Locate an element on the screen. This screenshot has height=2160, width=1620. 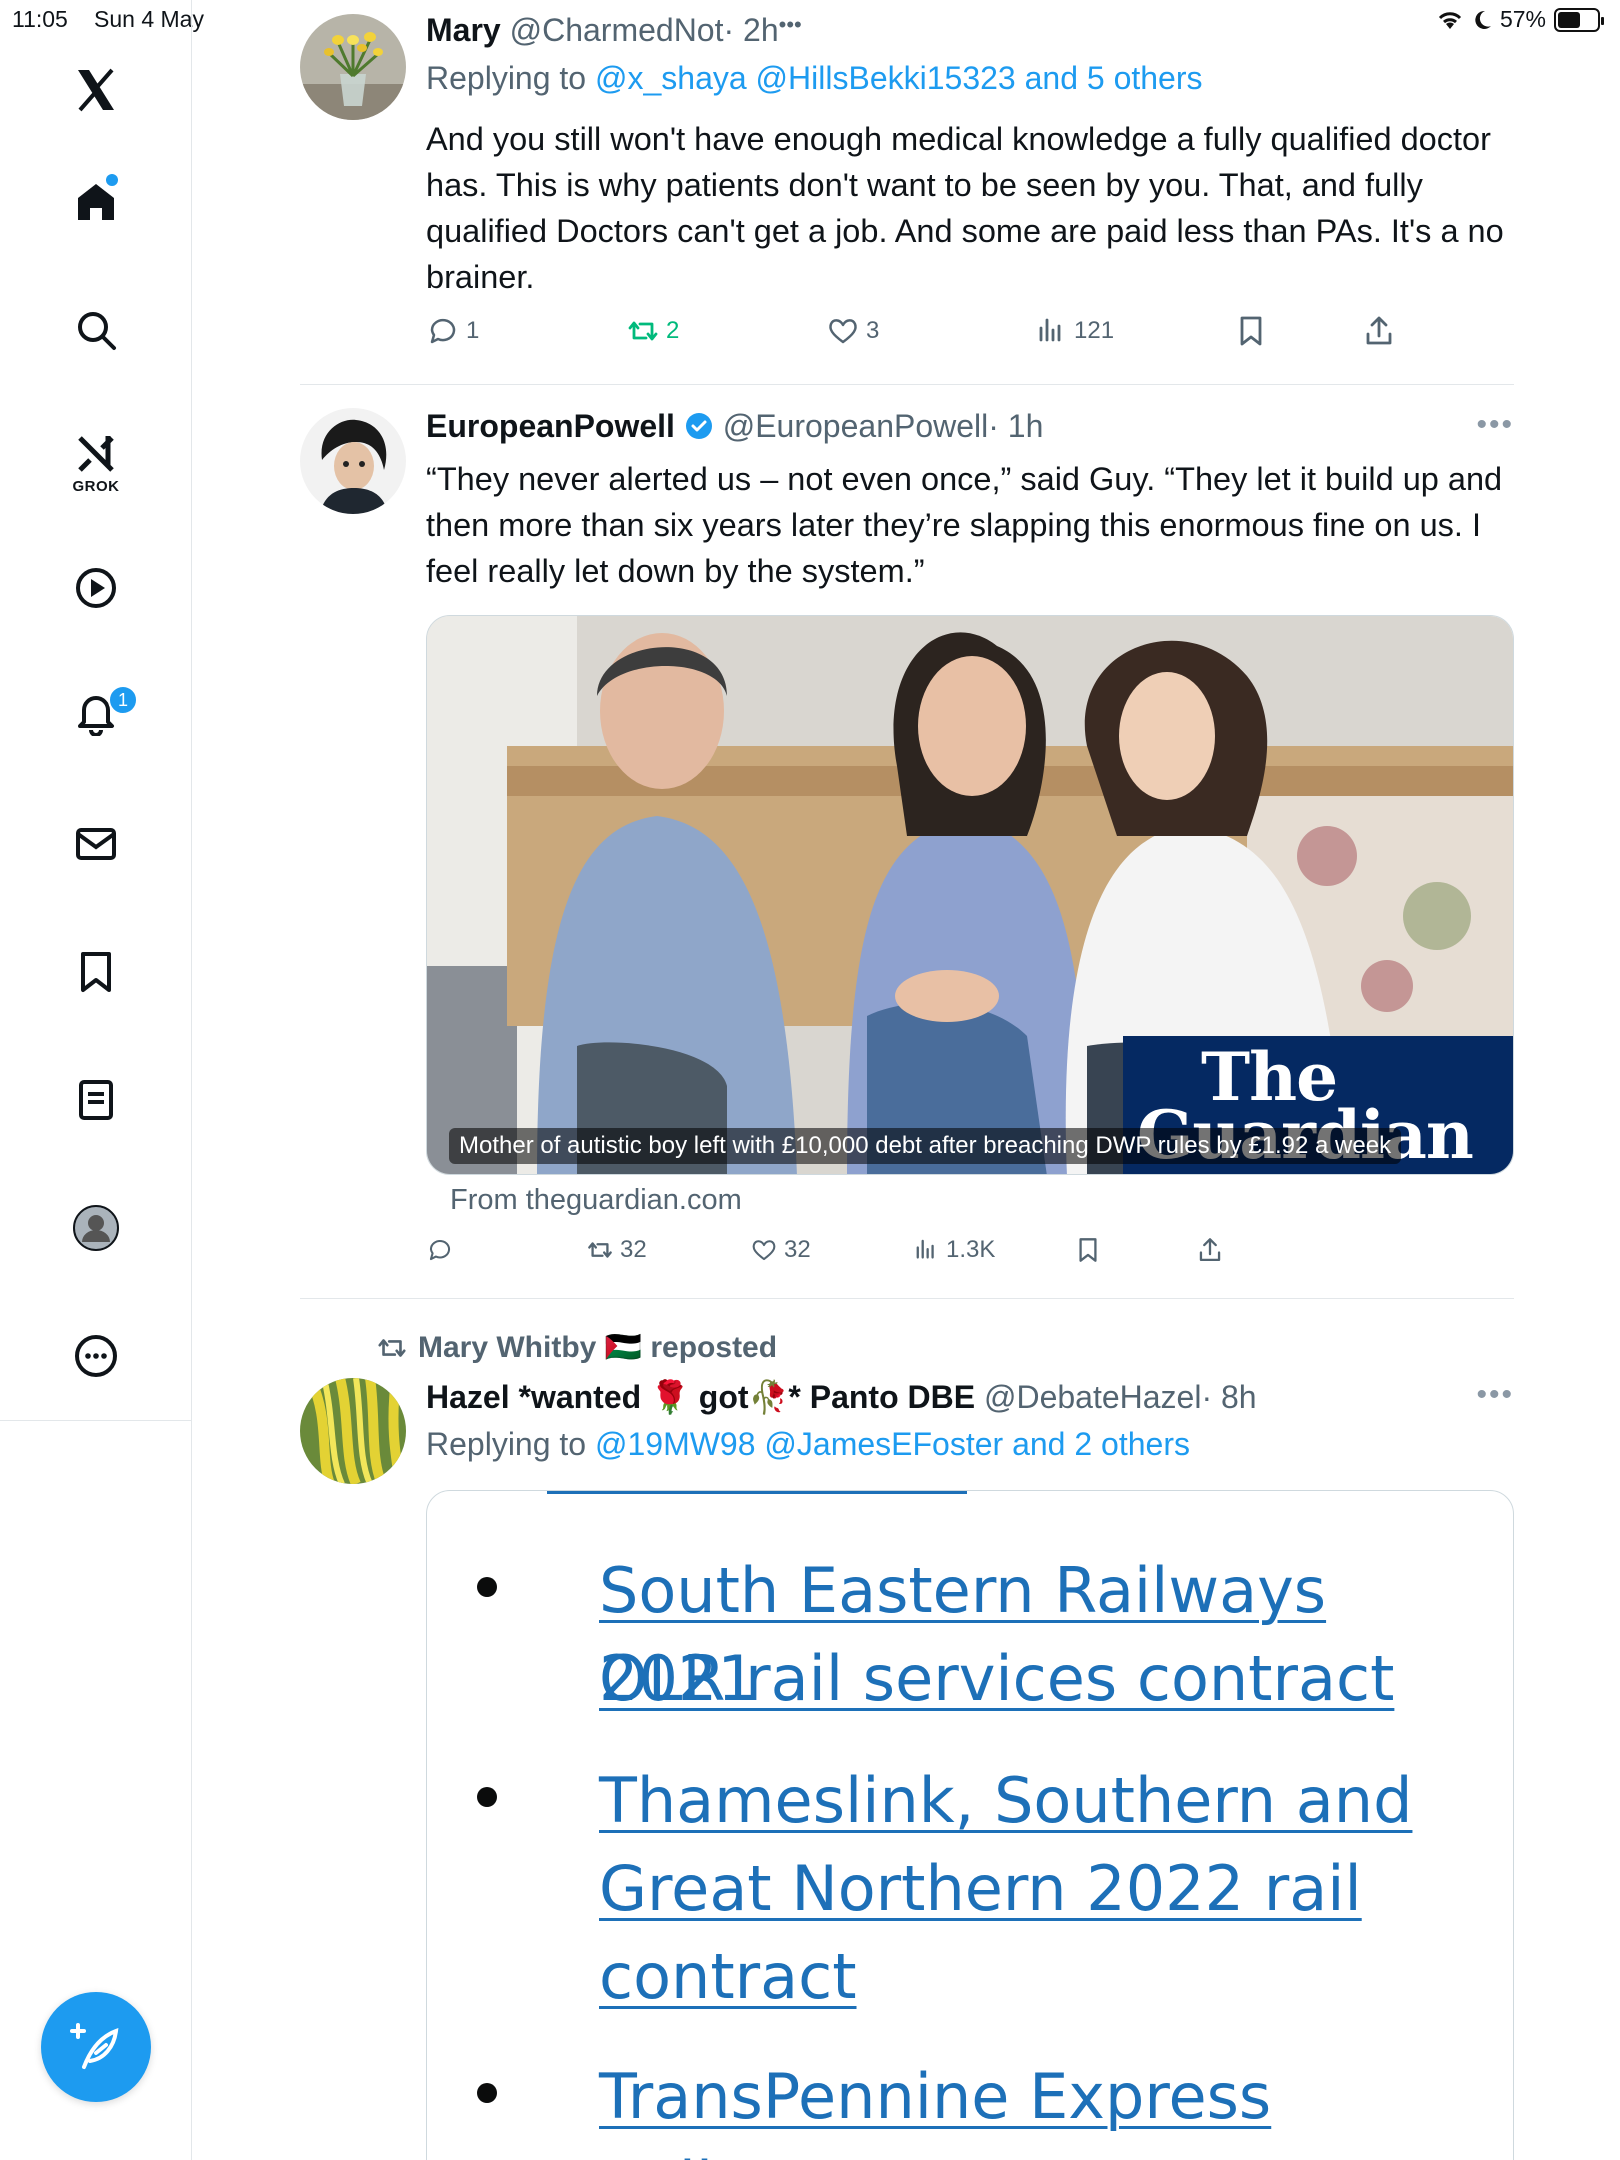
views-count: 121 is located at coordinates (1094, 330).